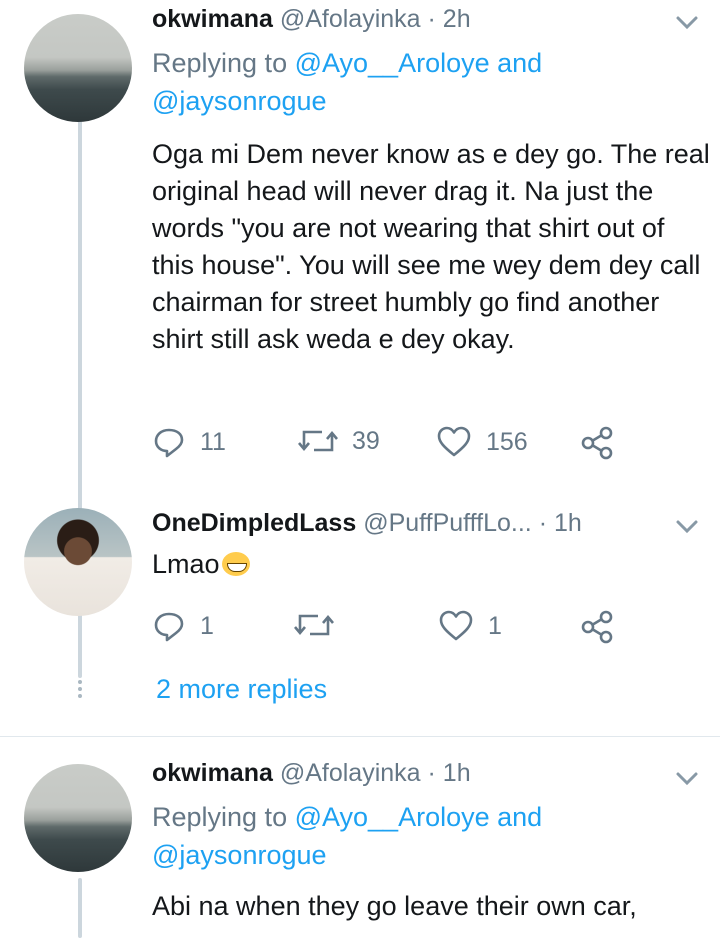 This screenshot has width=720, height=938. What do you see at coordinates (449, 19) in the screenshot?
I see `timestamp: · 2h` at bounding box center [449, 19].